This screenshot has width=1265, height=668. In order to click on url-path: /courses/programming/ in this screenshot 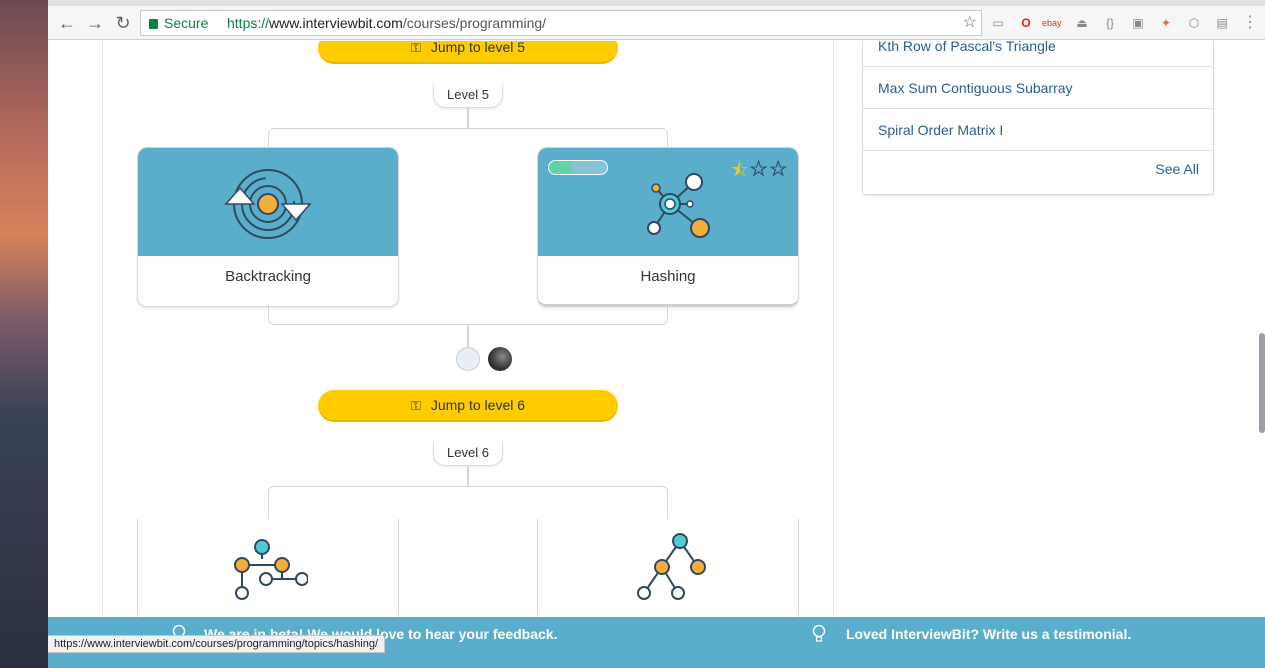, I will do `click(474, 23)`.